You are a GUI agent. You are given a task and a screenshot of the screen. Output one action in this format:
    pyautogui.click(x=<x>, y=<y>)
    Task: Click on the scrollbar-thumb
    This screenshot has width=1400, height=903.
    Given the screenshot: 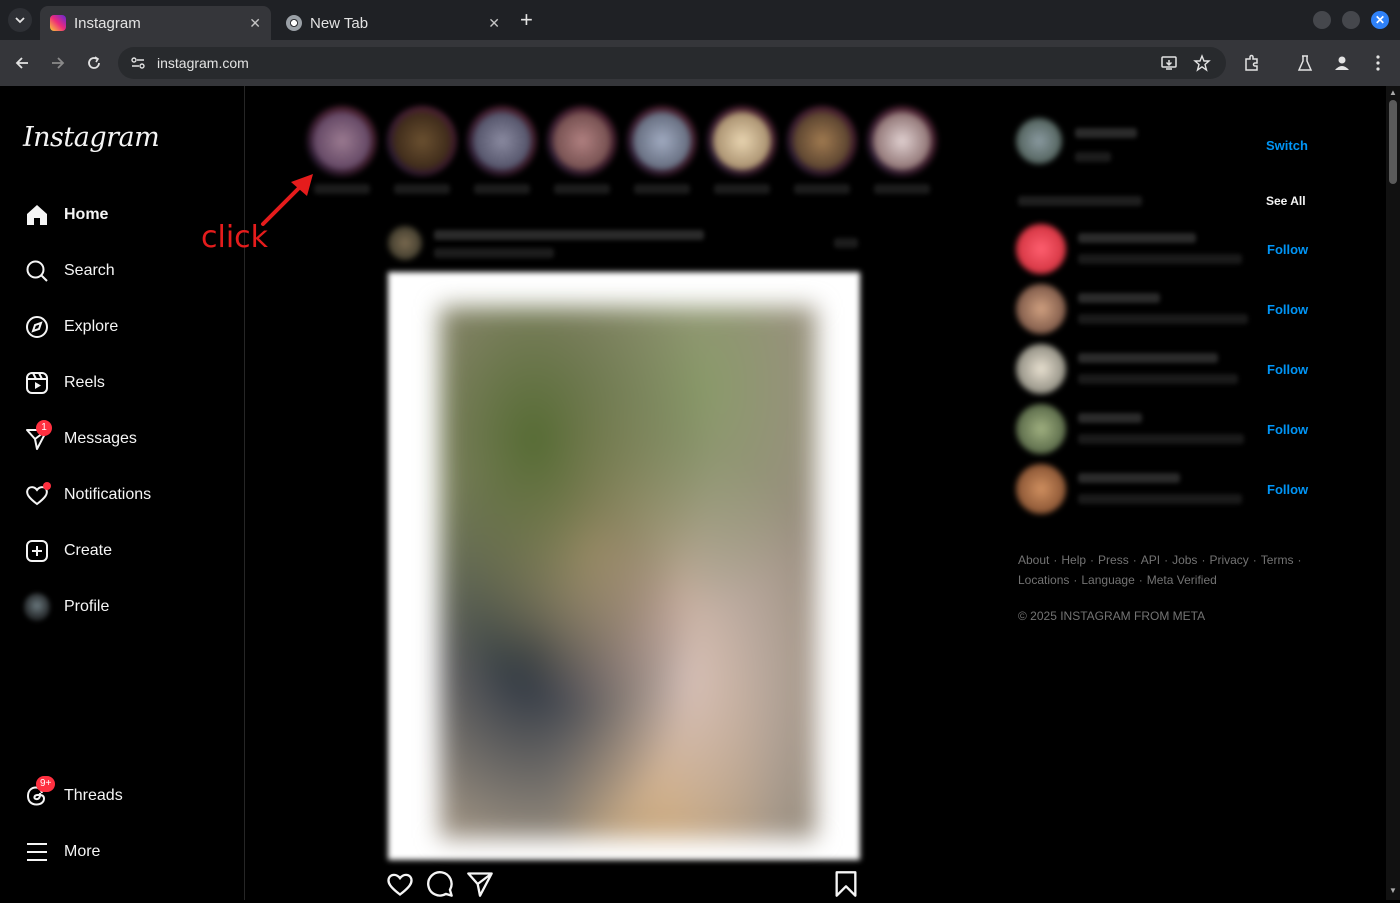 What is the action you would take?
    pyautogui.click(x=1393, y=142)
    